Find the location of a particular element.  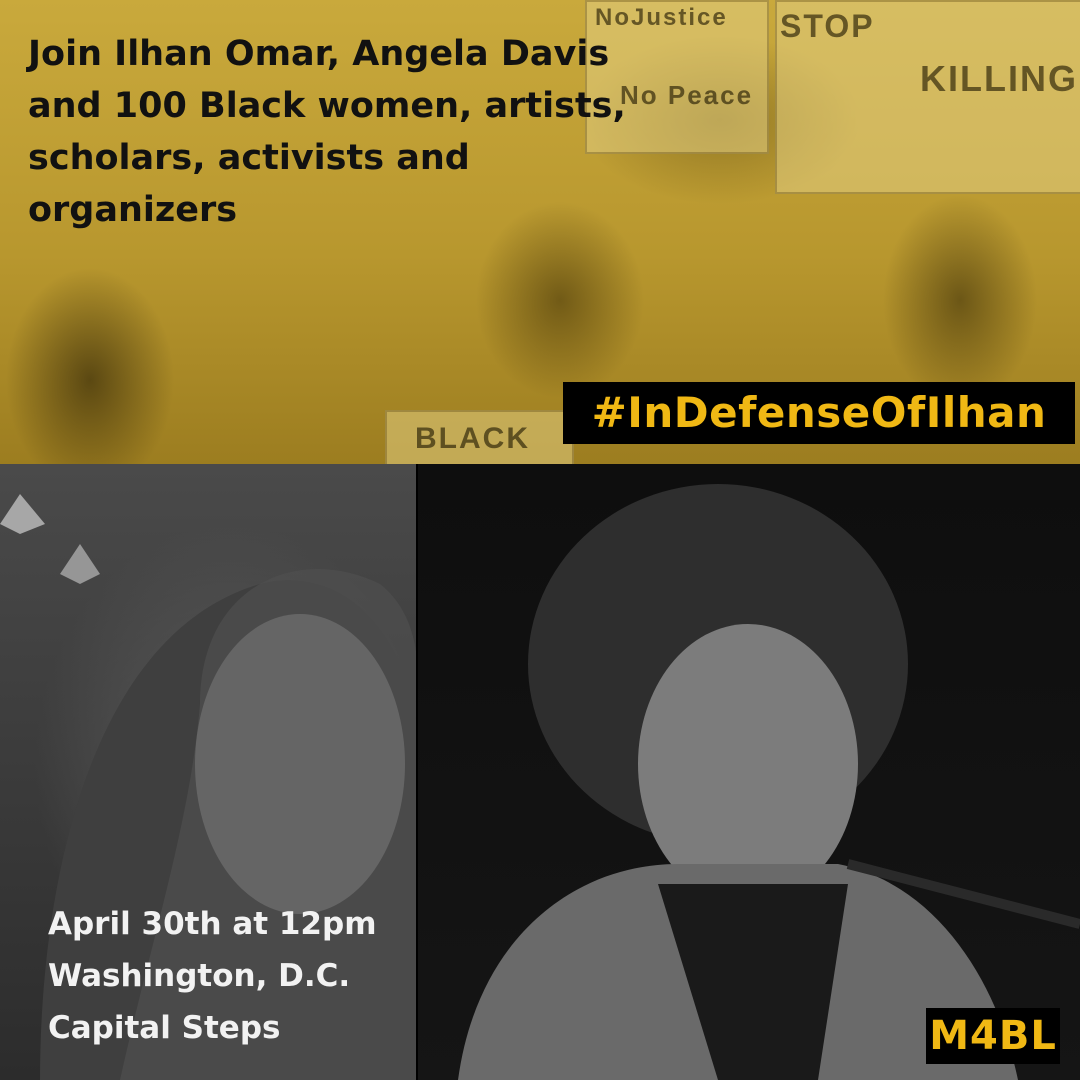

event-date-time: April 30th at 12pm is located at coordinates (212, 924).